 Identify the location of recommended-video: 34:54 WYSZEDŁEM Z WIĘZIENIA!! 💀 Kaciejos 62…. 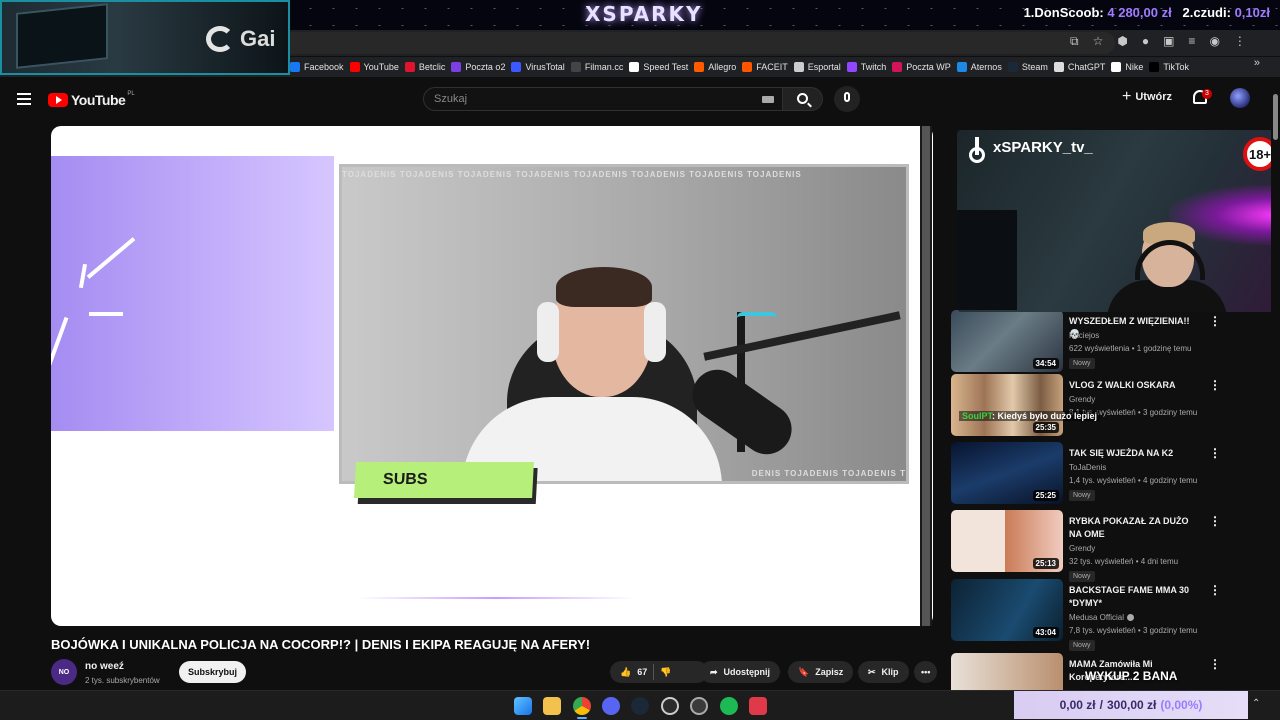
(1111, 341).